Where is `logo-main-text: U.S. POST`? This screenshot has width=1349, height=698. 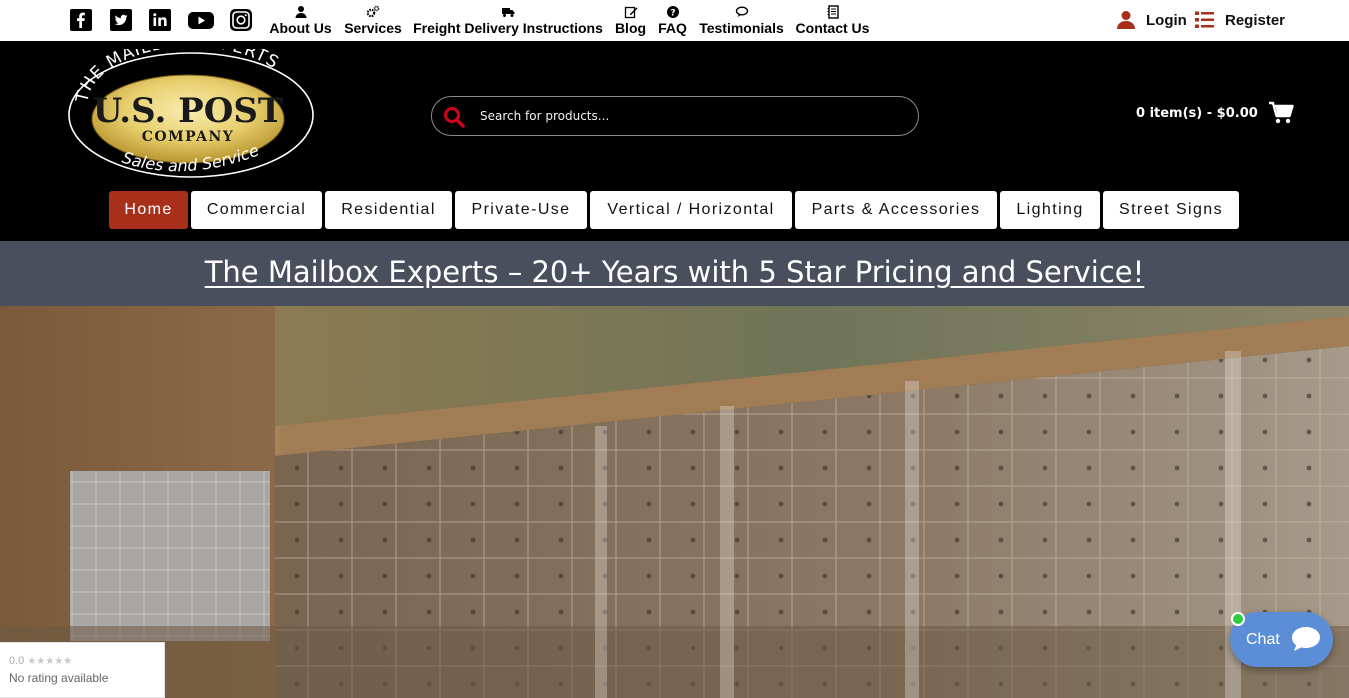 logo-main-text: U.S. POST is located at coordinates (188, 111).